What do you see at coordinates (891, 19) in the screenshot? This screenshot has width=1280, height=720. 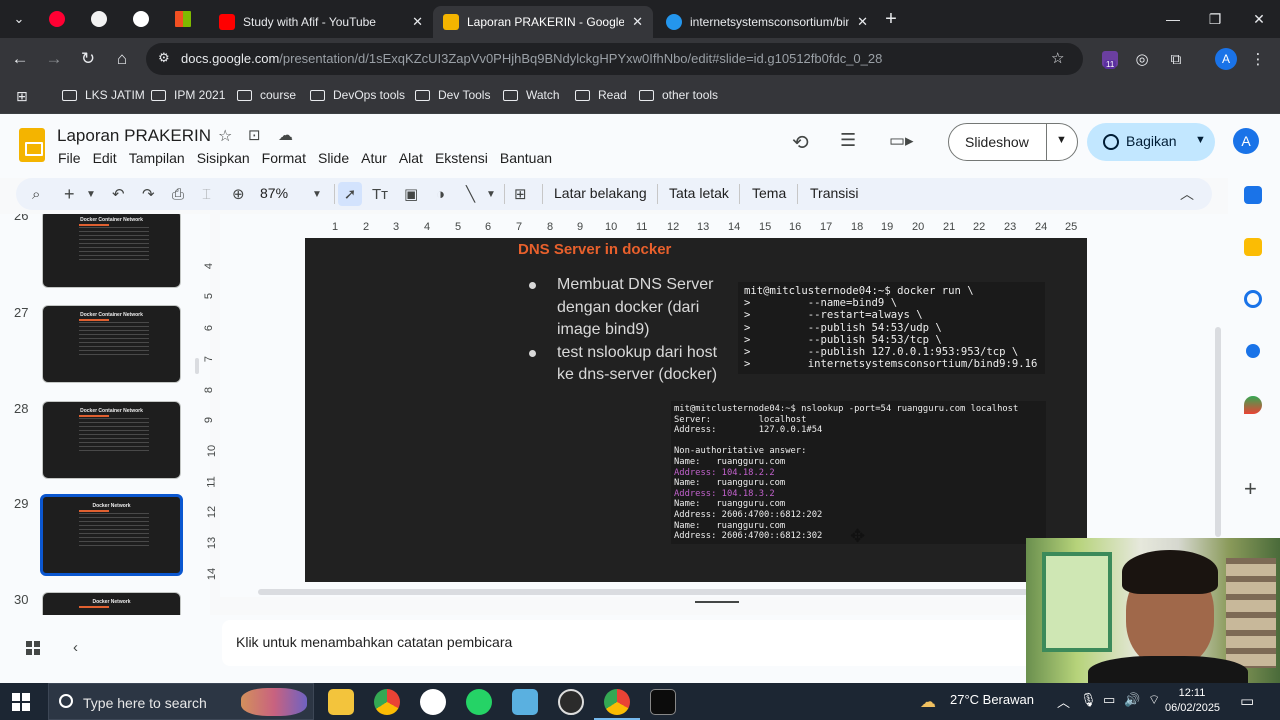 I see `new-tab-plus-icon: +` at bounding box center [891, 19].